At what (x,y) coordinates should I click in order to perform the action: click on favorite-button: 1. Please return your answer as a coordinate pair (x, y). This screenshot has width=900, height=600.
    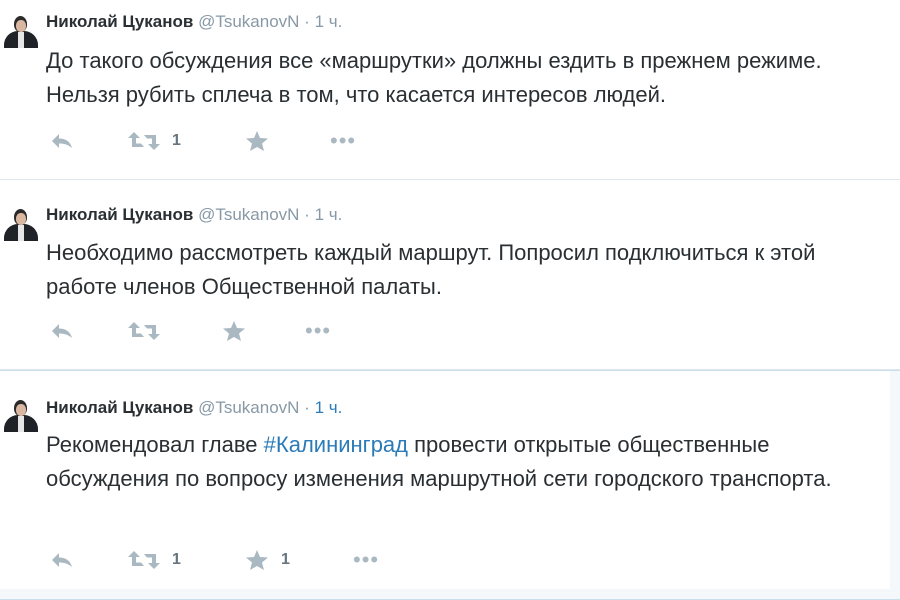
    Looking at the image, I should click on (267, 560).